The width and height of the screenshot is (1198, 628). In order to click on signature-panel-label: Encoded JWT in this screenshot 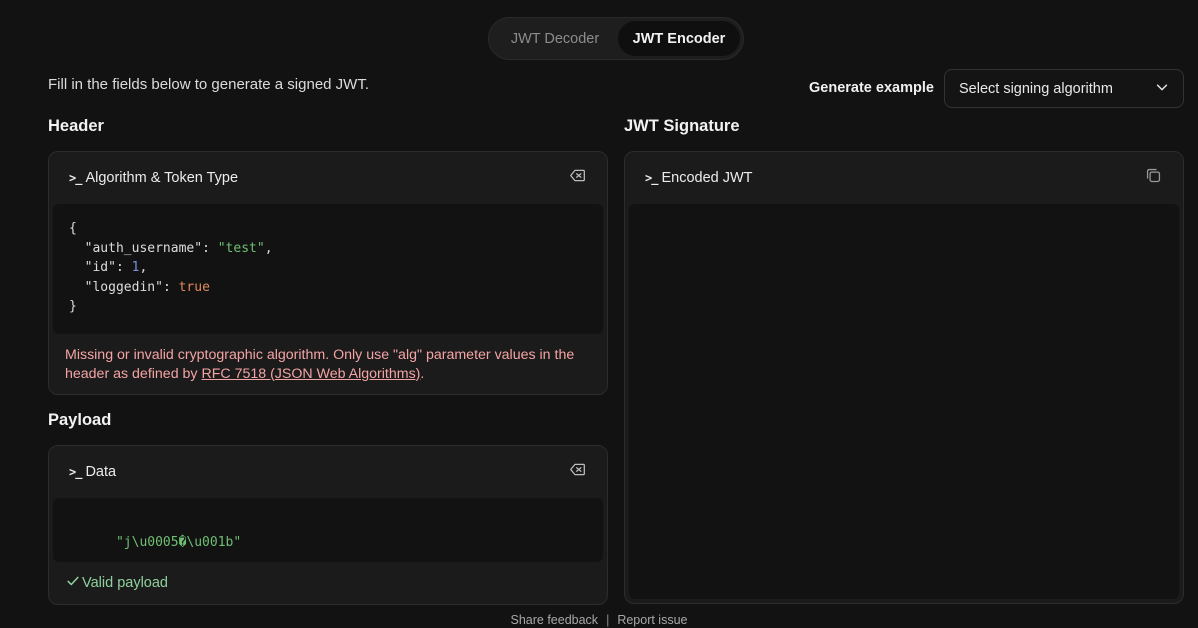, I will do `click(707, 178)`.